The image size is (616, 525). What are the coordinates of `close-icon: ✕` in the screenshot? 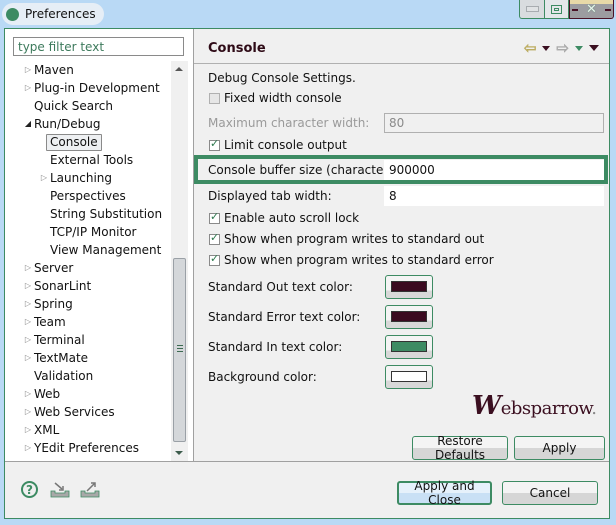 It's located at (591, 9).